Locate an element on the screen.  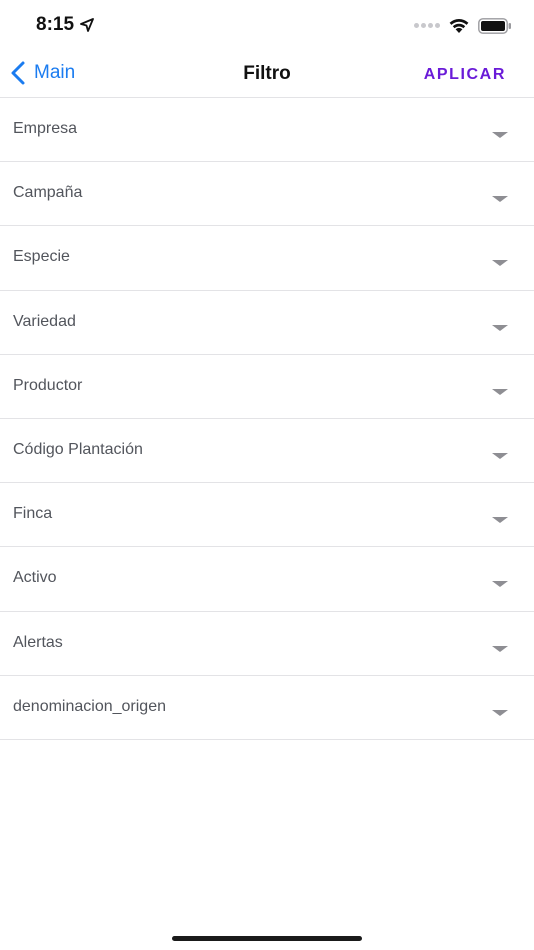
status-bar: 8:15 is located at coordinates (267, 27).